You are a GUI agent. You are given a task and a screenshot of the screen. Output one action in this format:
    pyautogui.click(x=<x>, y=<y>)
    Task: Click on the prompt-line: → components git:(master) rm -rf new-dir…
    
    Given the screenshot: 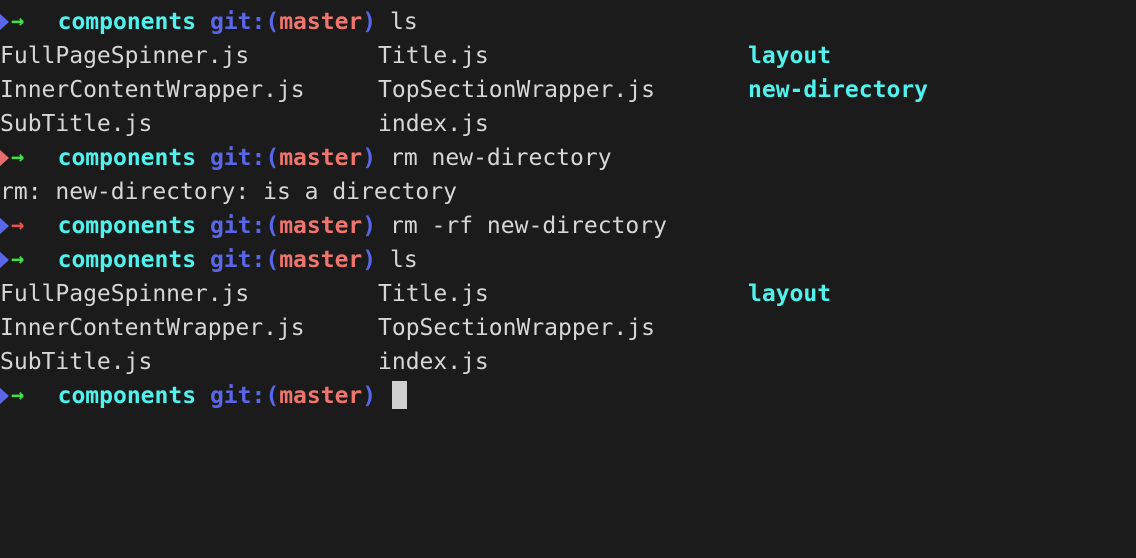 What is the action you would take?
    pyautogui.click(x=568, y=226)
    